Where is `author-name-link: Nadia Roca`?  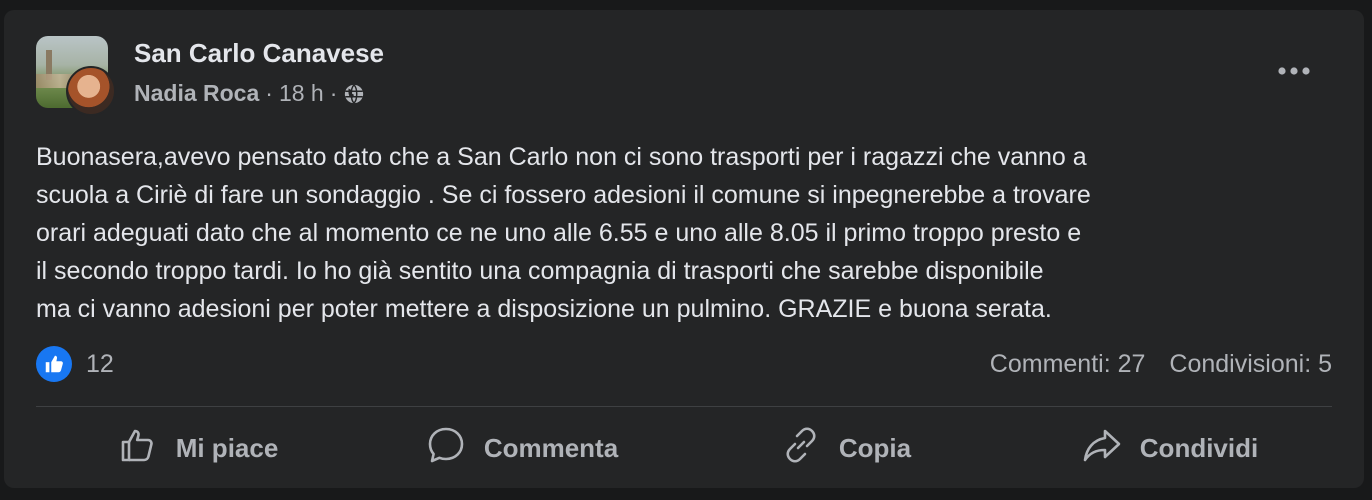 author-name-link: Nadia Roca is located at coordinates (196, 93).